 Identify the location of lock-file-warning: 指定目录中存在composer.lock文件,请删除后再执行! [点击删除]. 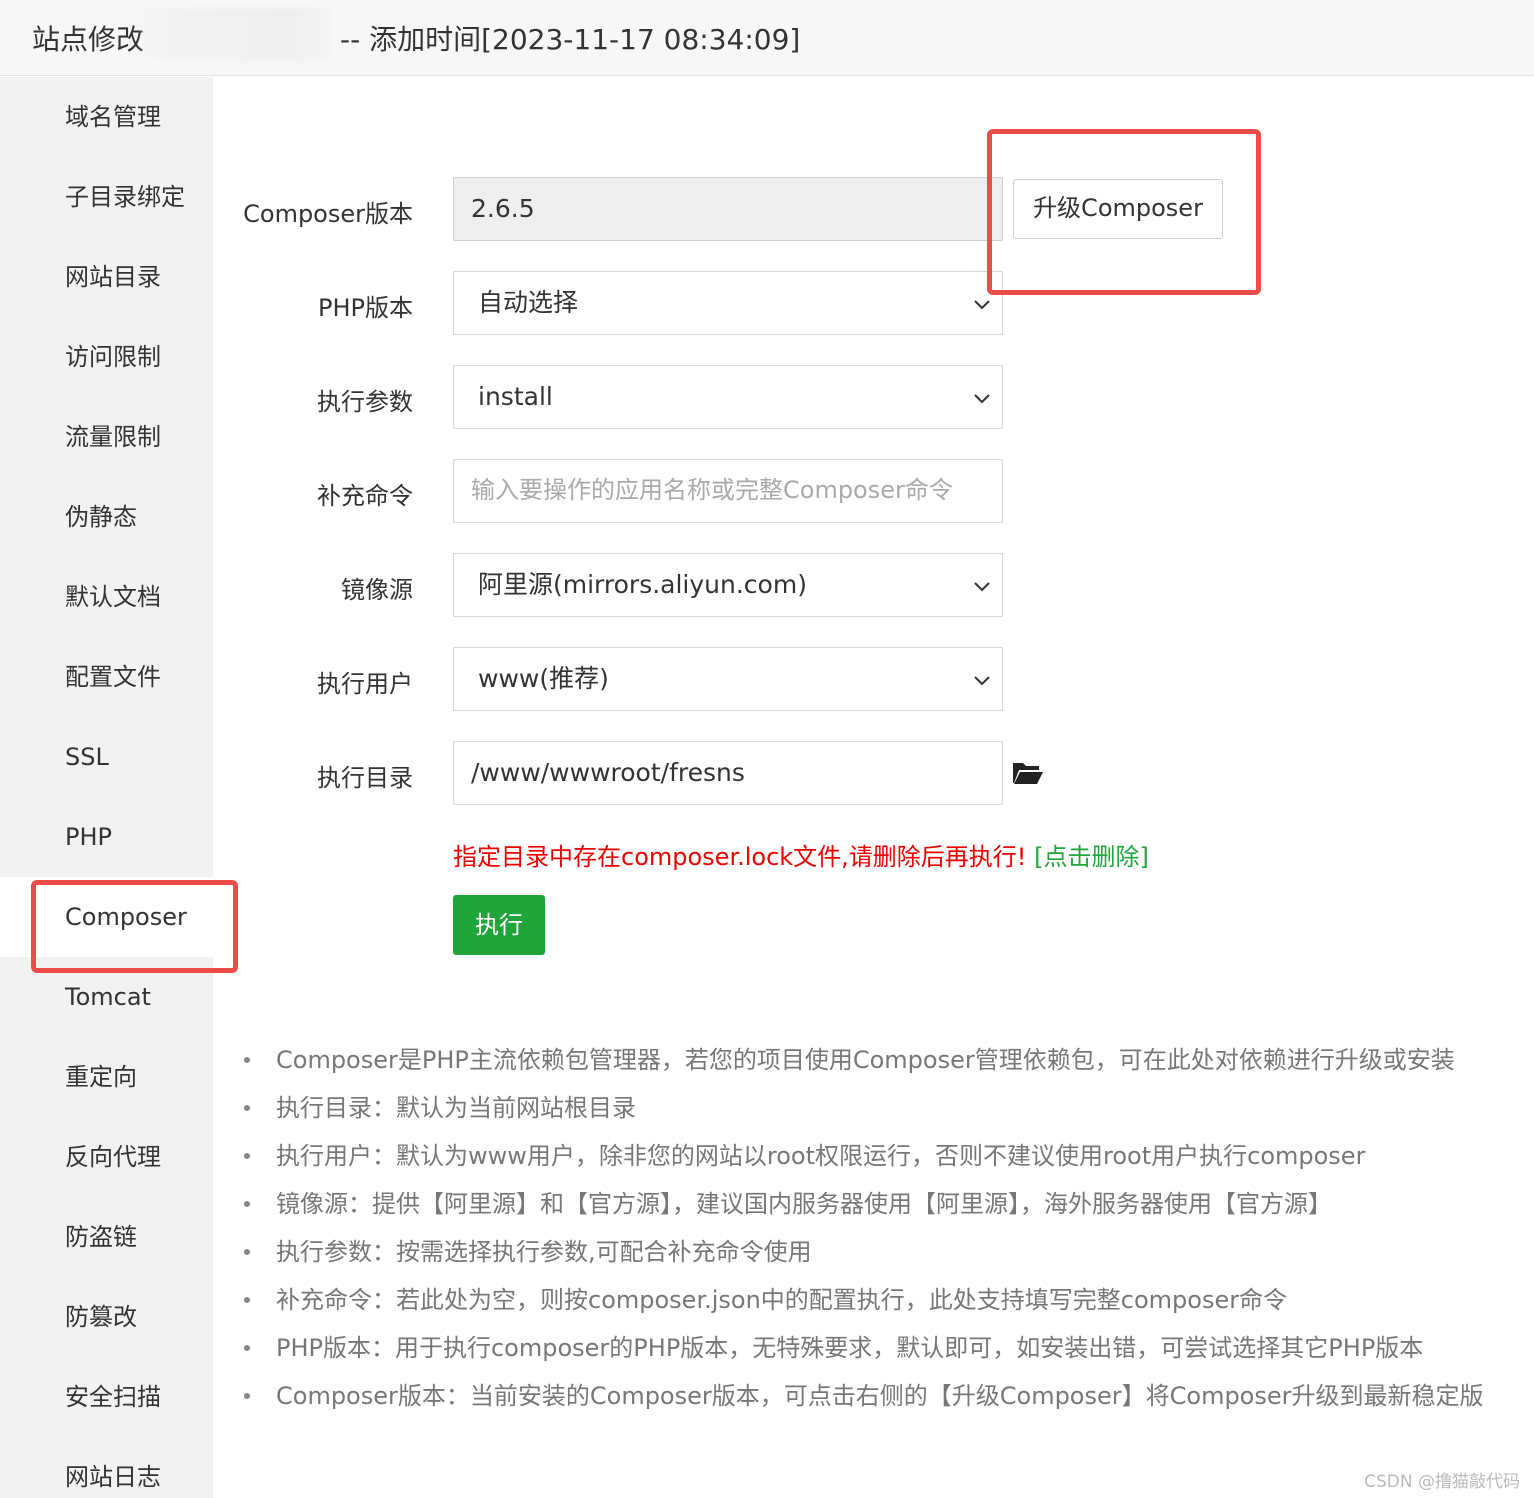
(801, 854).